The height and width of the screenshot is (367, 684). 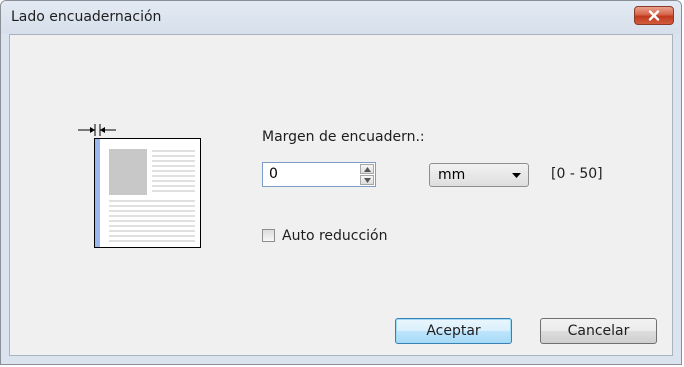 I want to click on page-icon, so click(x=147, y=193).